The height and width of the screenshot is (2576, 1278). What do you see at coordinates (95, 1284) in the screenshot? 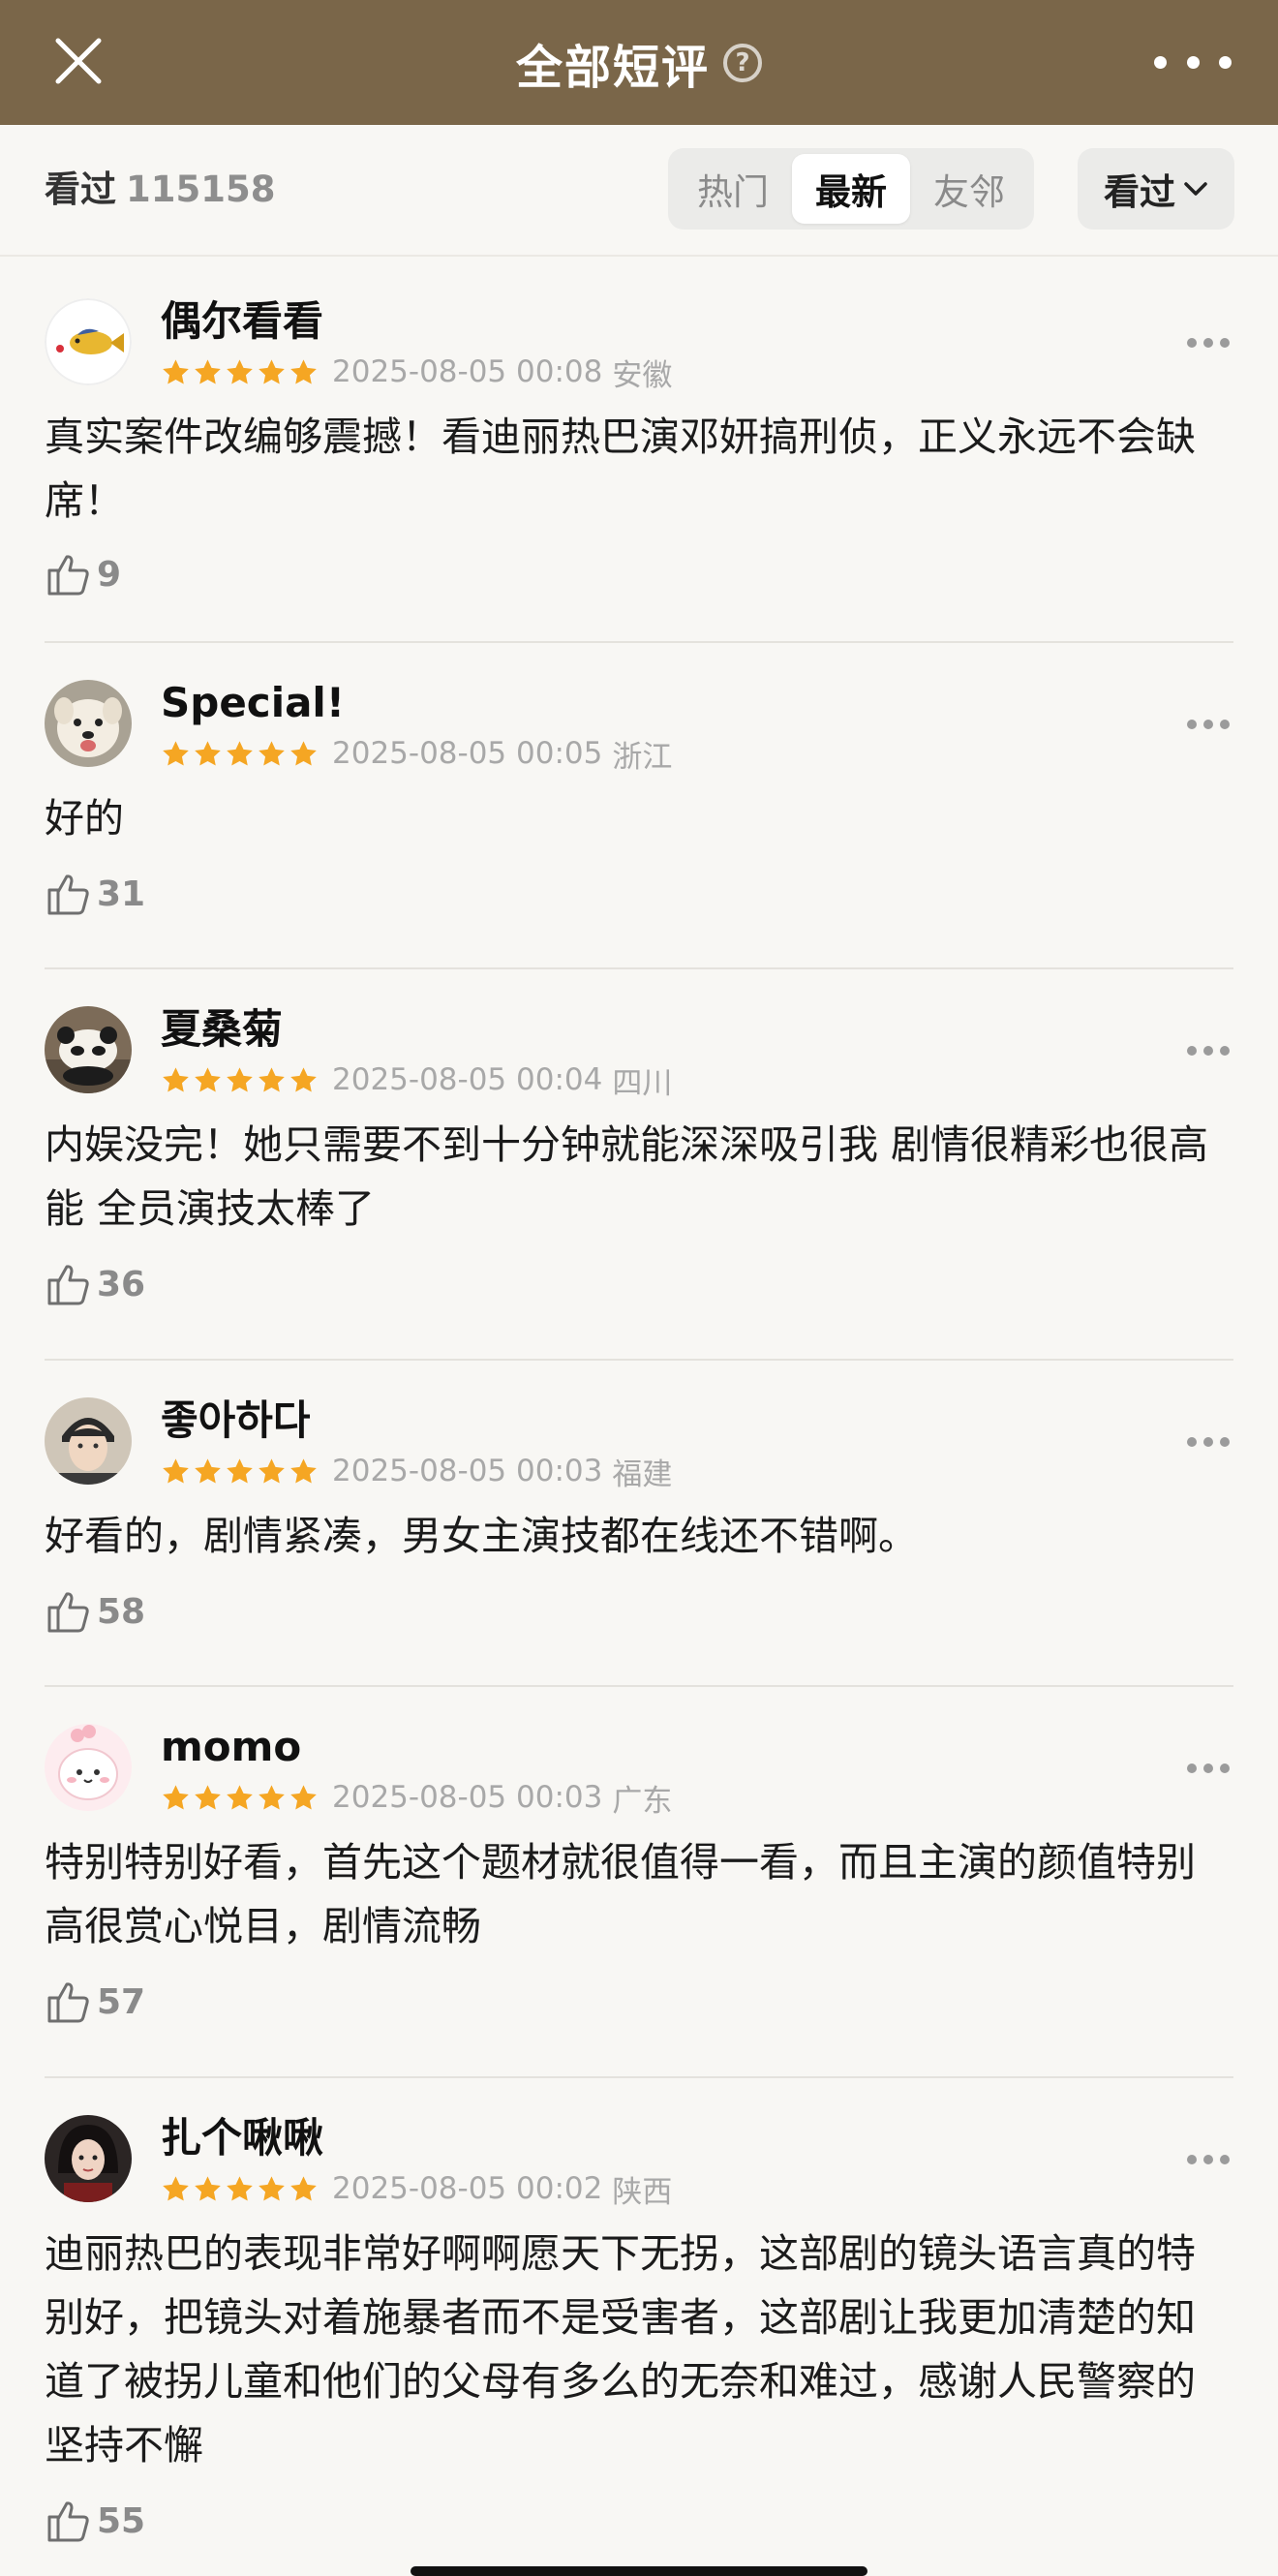
I see `like-button: 36` at bounding box center [95, 1284].